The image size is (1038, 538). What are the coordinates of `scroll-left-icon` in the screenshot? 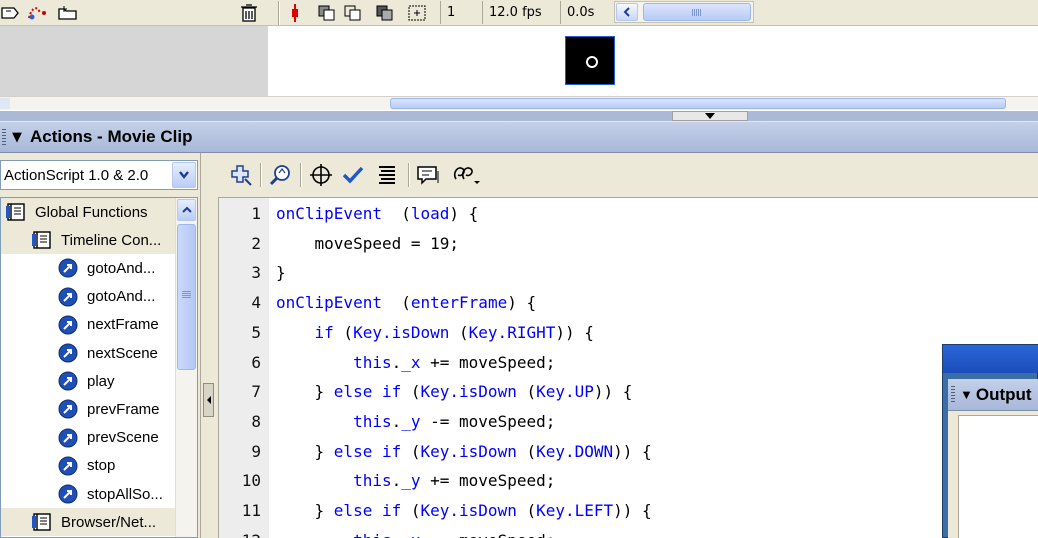 It's located at (627, 12).